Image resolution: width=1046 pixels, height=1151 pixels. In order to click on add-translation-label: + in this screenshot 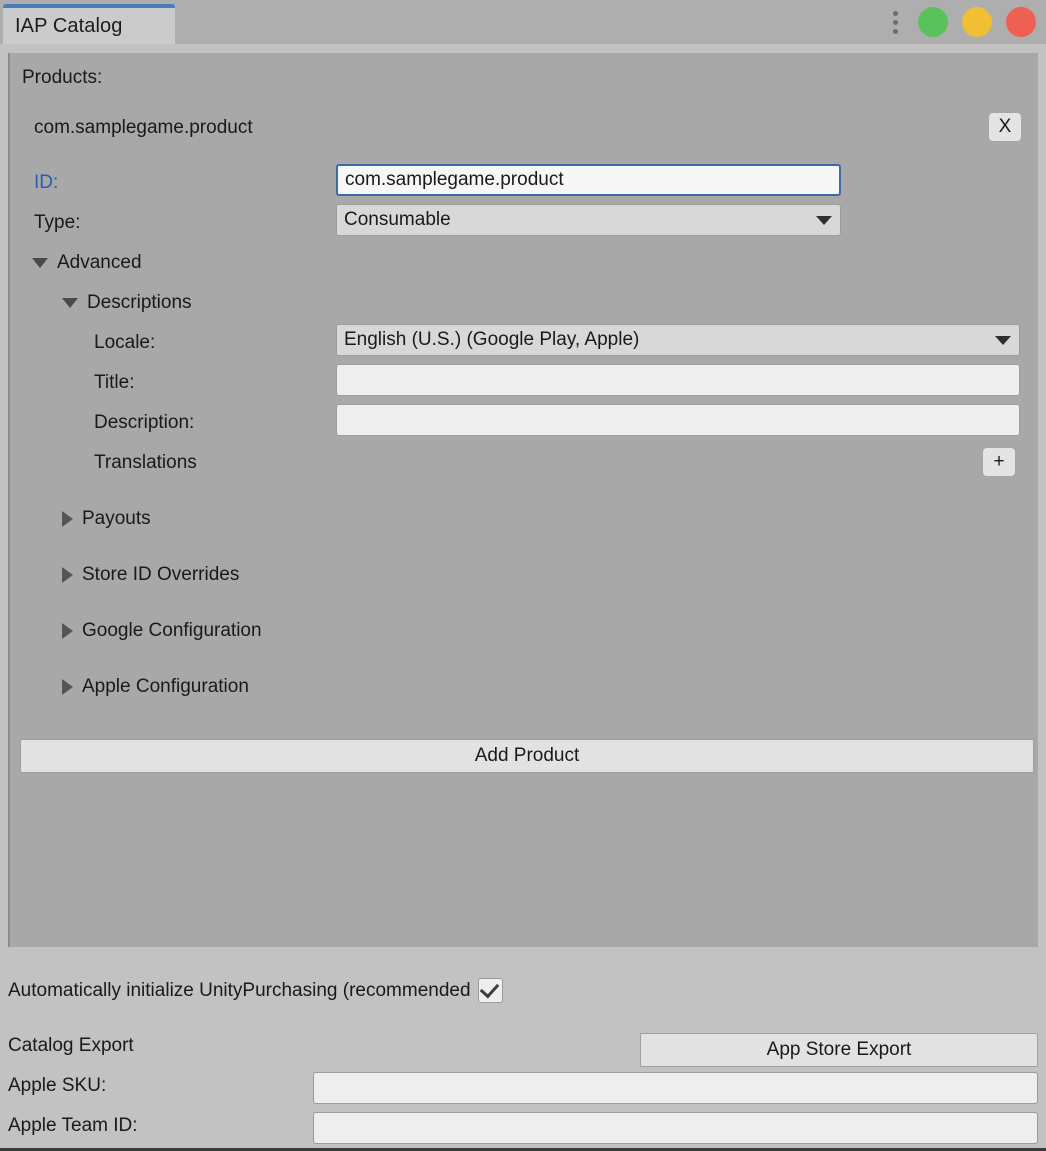, I will do `click(999, 461)`.